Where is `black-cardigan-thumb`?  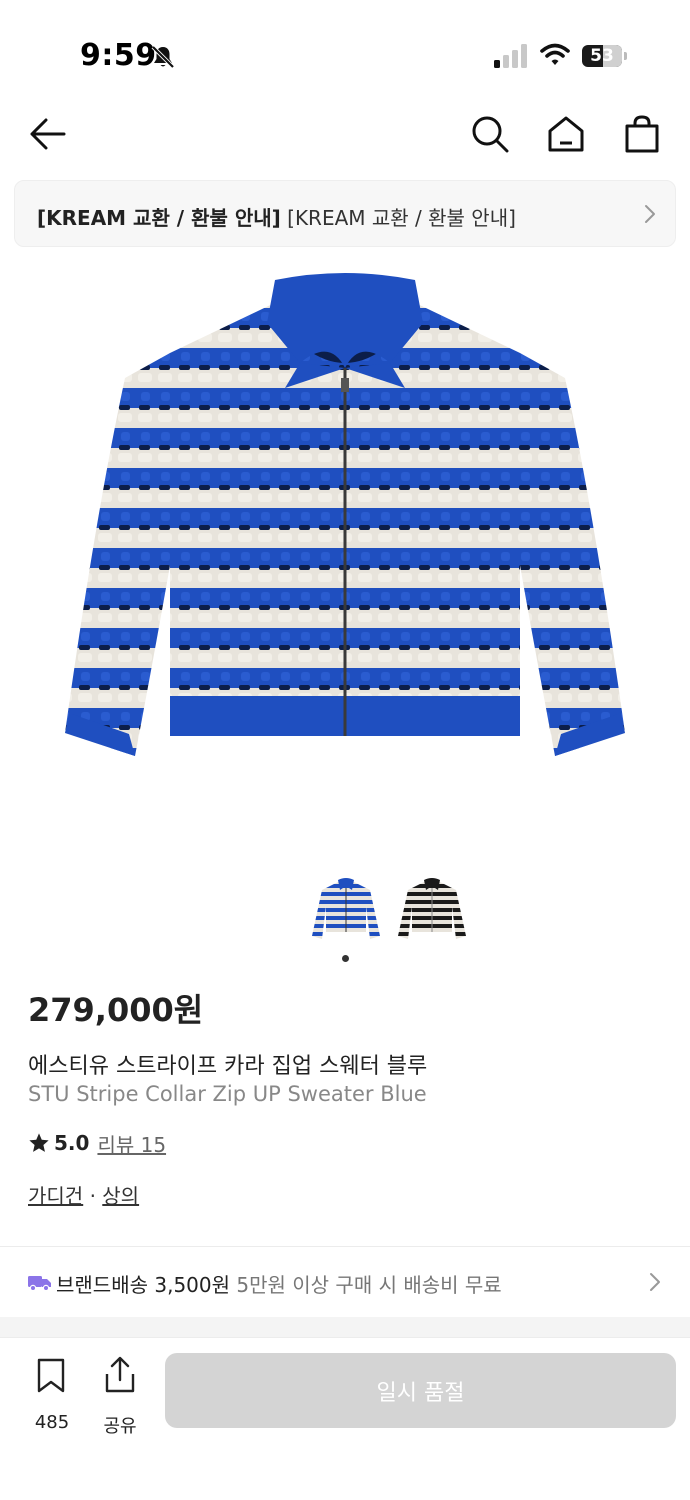 black-cardigan-thumb is located at coordinates (432, 910).